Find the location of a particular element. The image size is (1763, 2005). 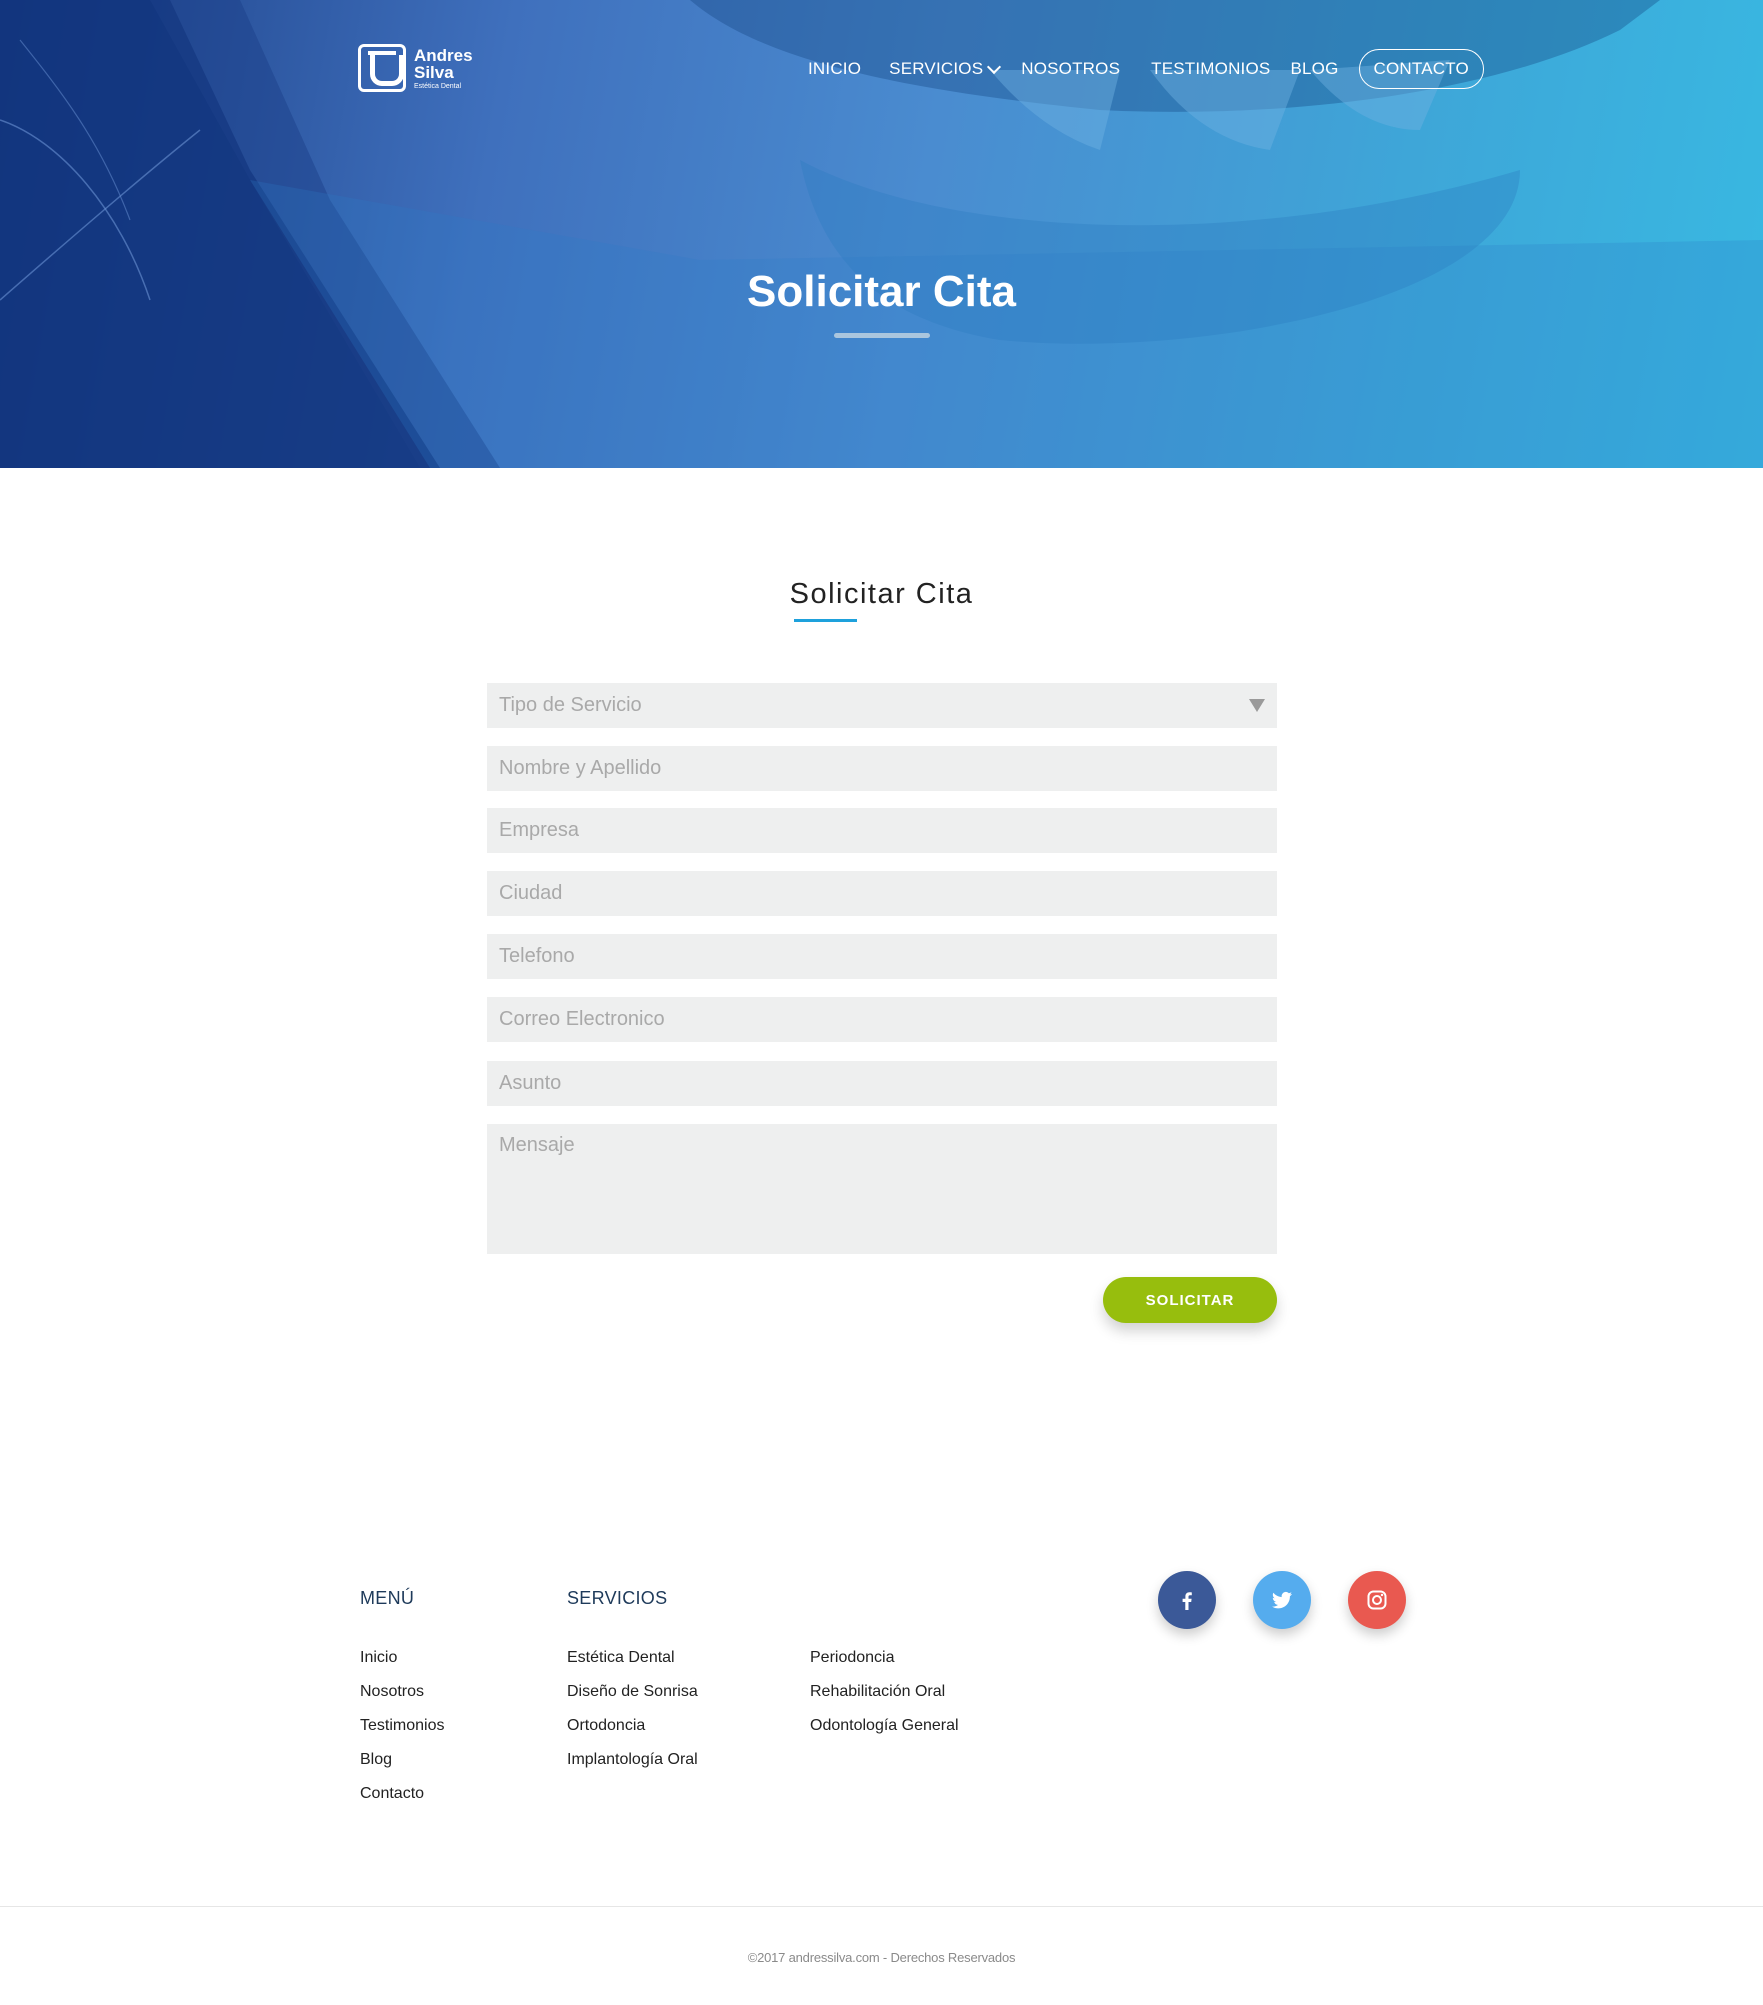

facebook-button is located at coordinates (1187, 1600).